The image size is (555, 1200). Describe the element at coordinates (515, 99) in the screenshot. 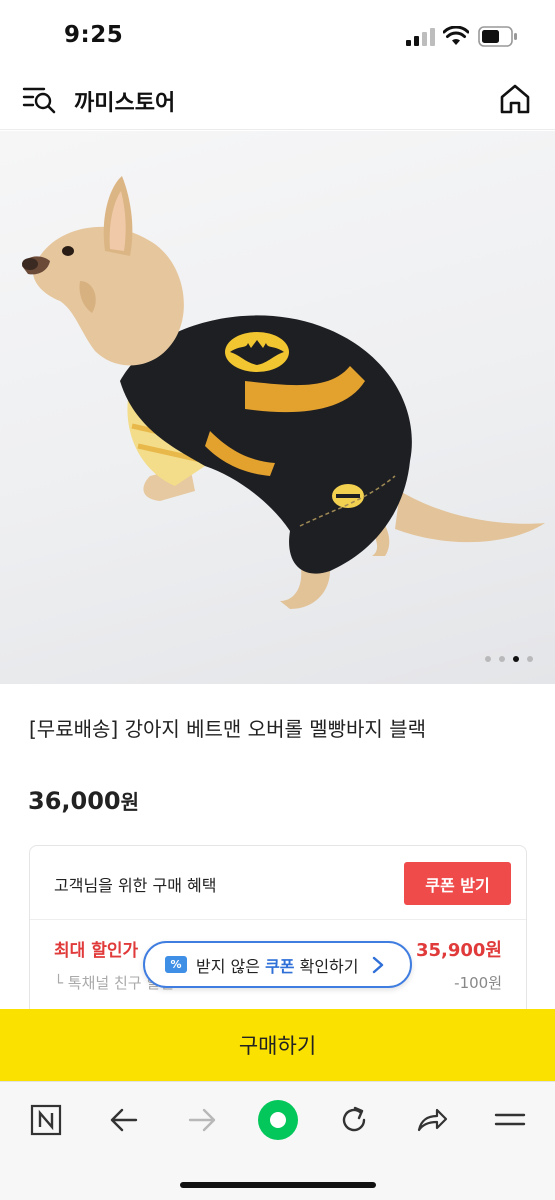

I see `home-icon` at that location.